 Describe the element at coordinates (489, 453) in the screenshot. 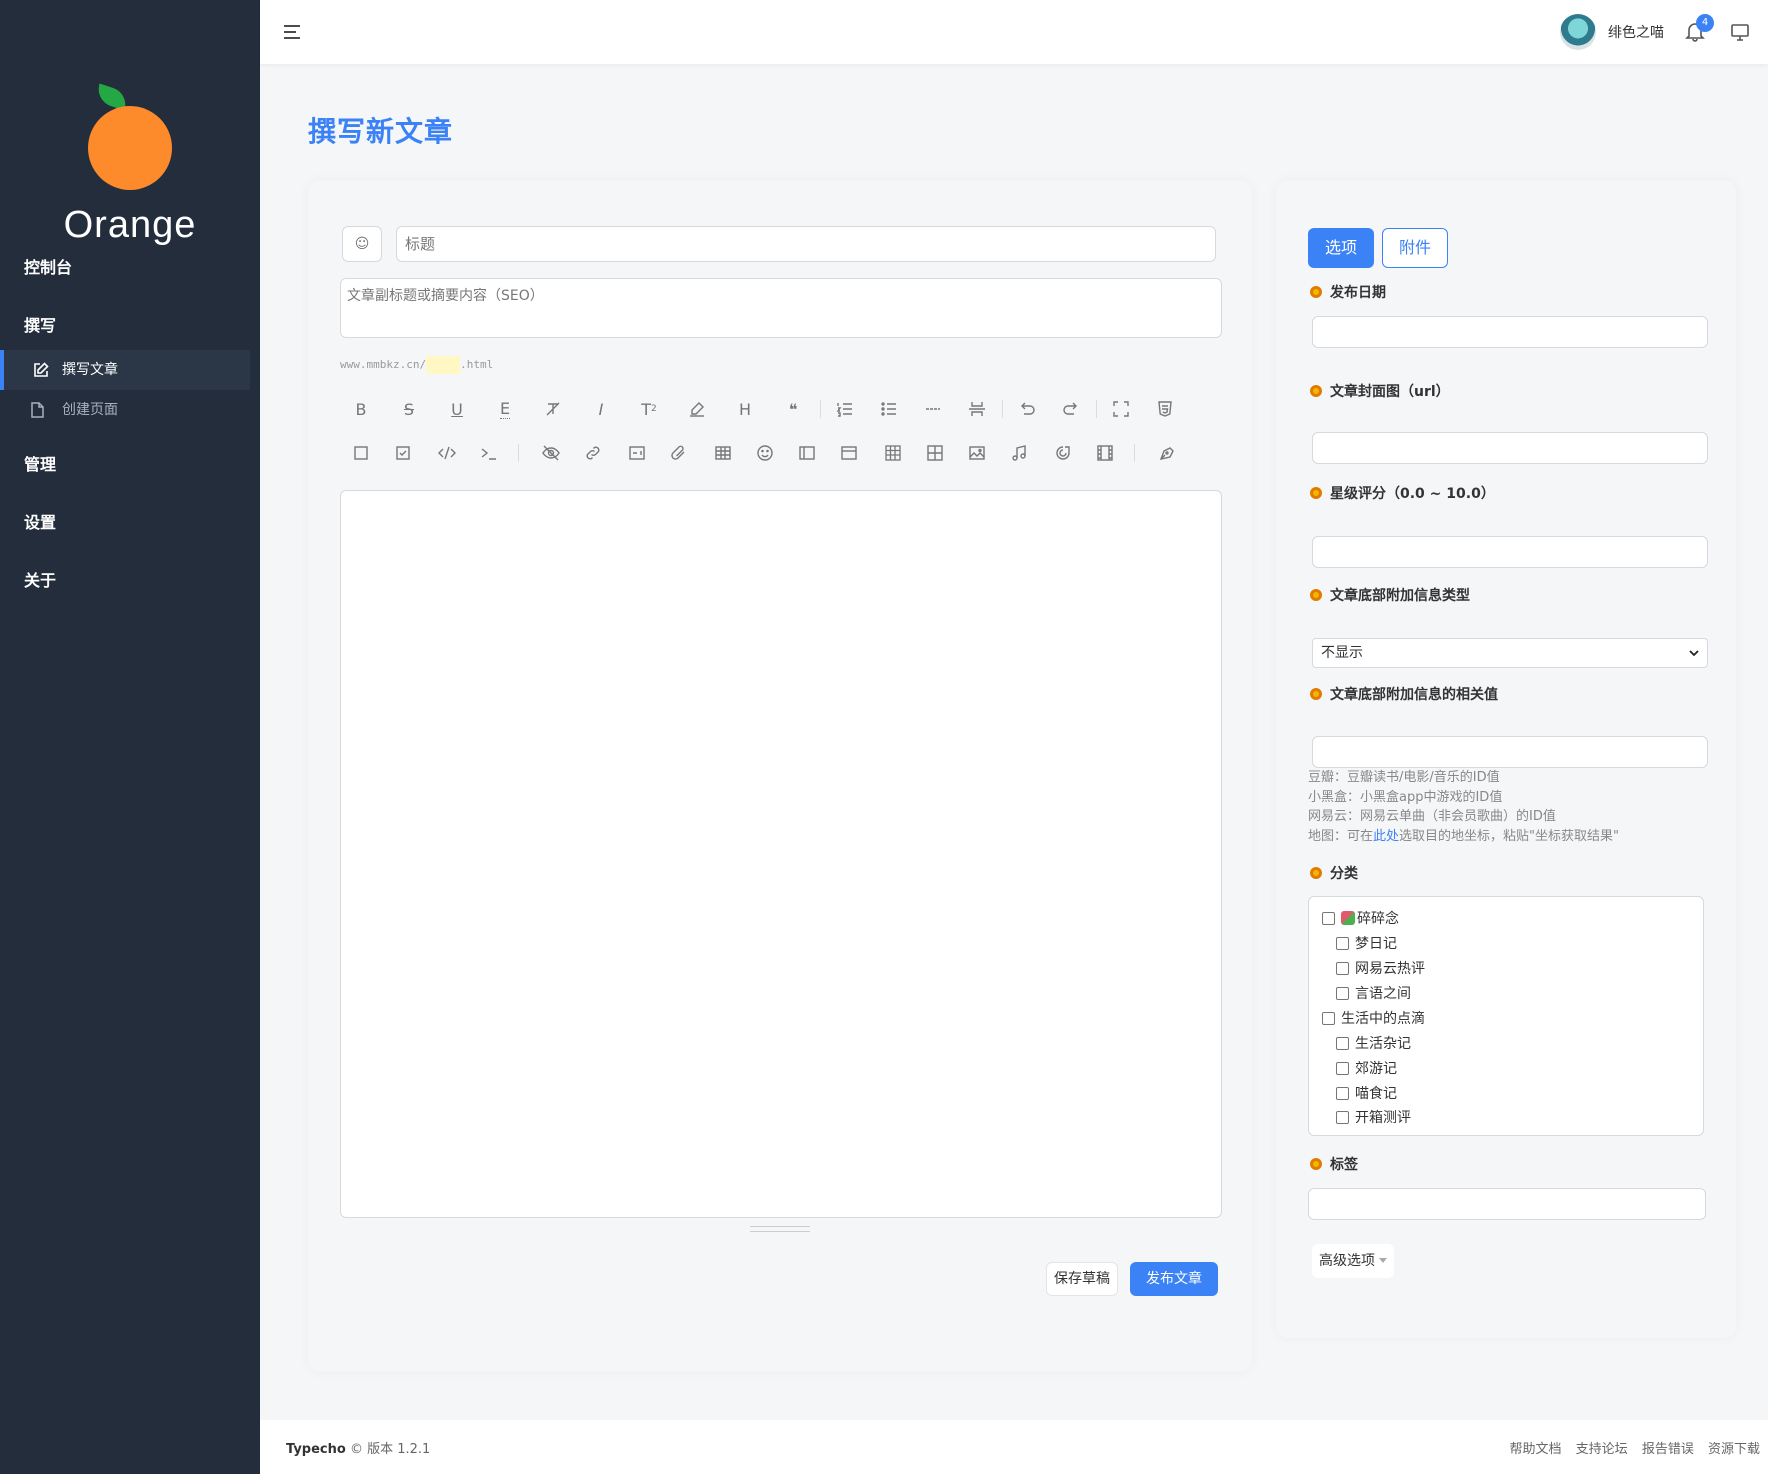

I see `terminal-icon` at that location.